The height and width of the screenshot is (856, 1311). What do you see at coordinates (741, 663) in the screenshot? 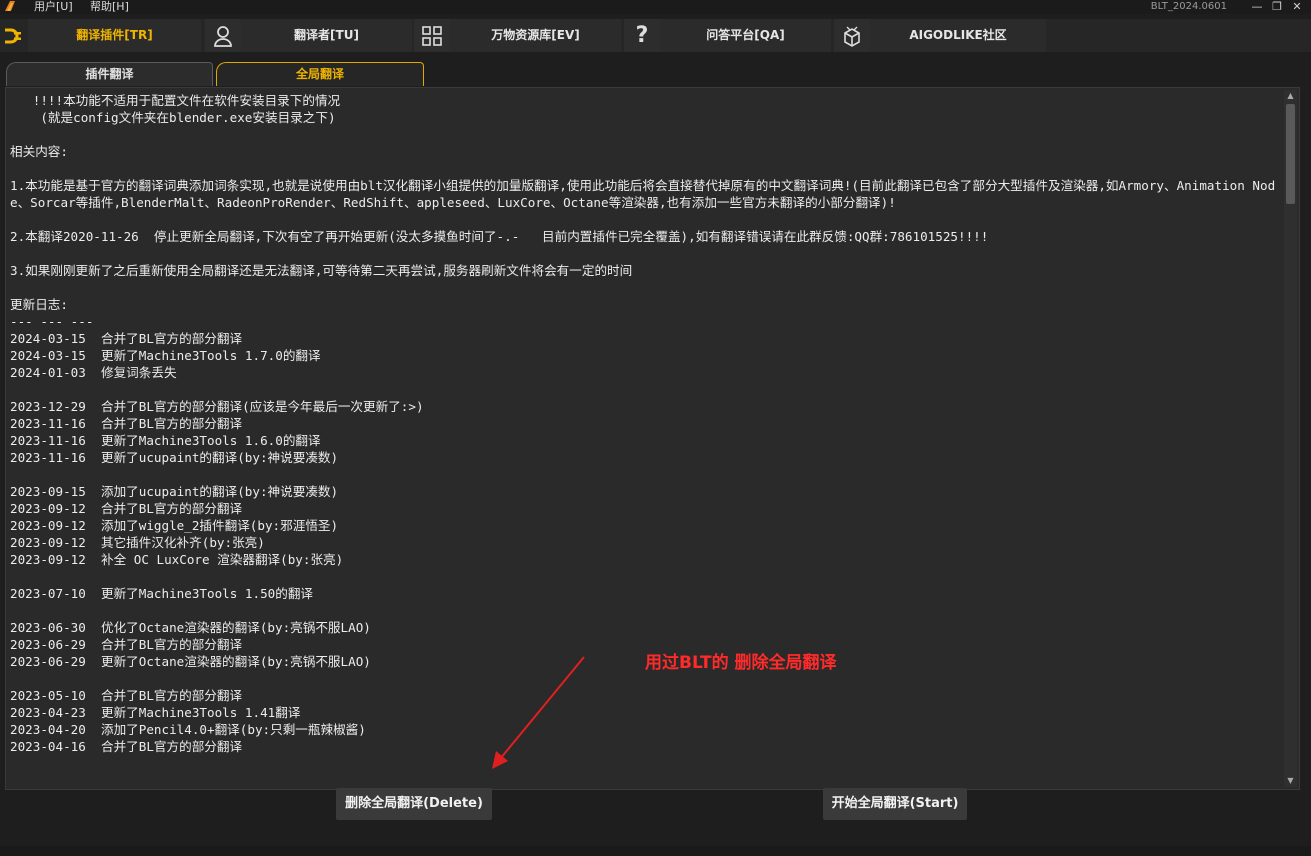
I see `annotation-text: 用过BLT的 删除全局翻译` at bounding box center [741, 663].